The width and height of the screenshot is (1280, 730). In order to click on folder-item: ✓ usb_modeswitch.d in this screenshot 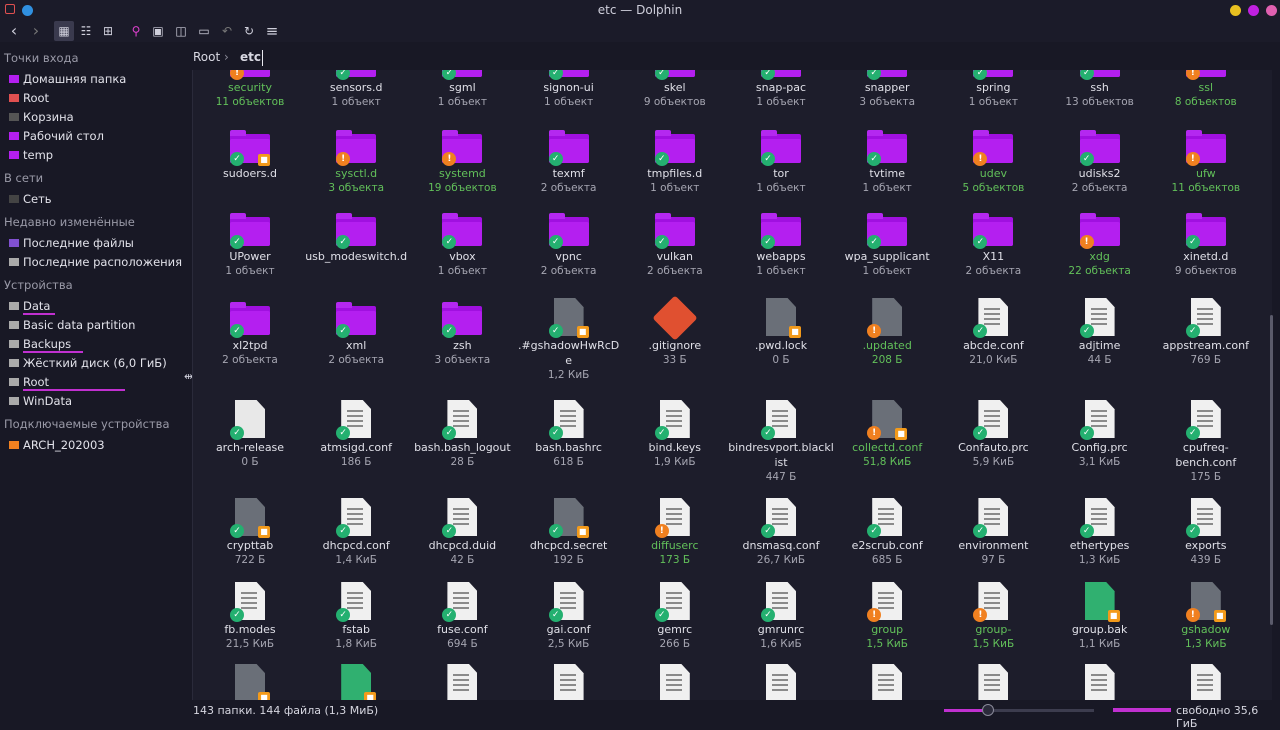, I will do `click(356, 236)`.